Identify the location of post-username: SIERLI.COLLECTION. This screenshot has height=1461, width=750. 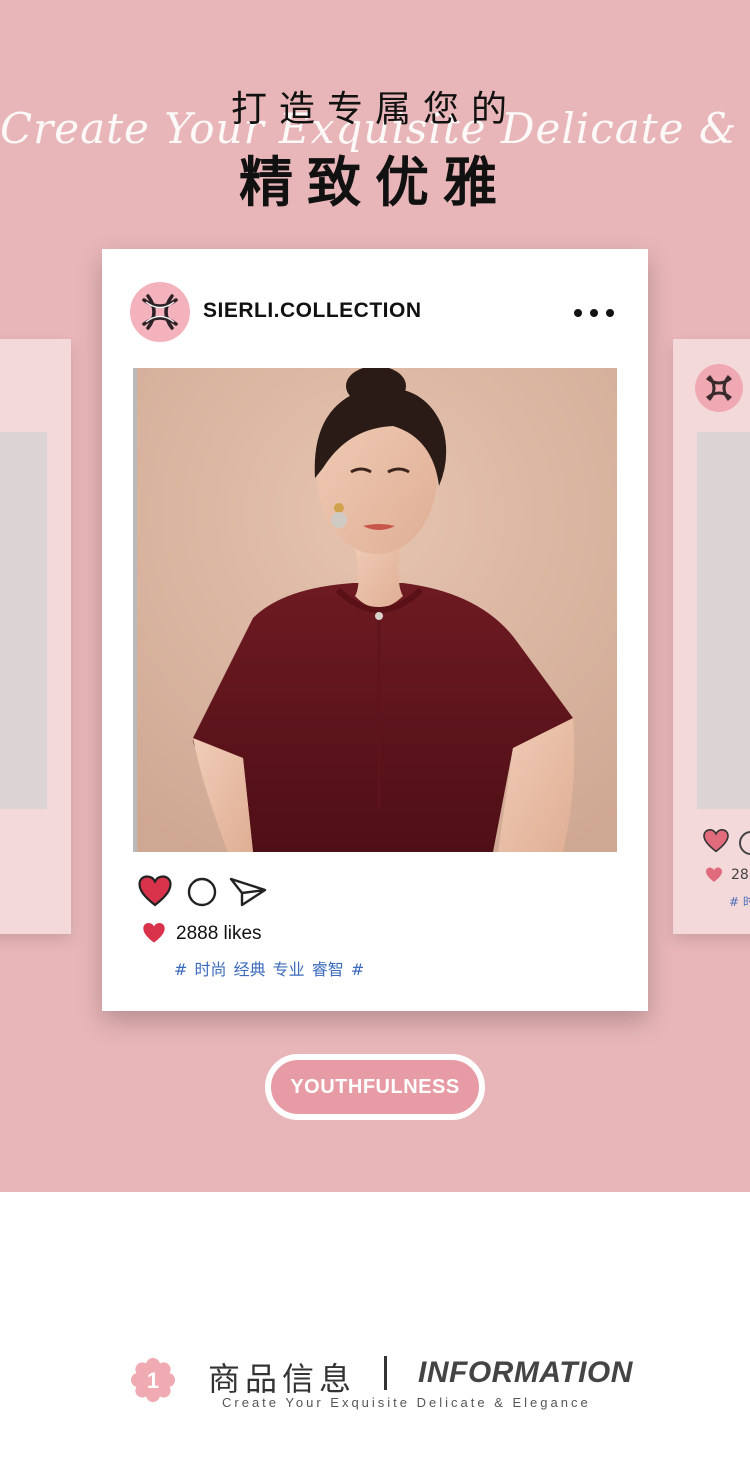
(312, 311).